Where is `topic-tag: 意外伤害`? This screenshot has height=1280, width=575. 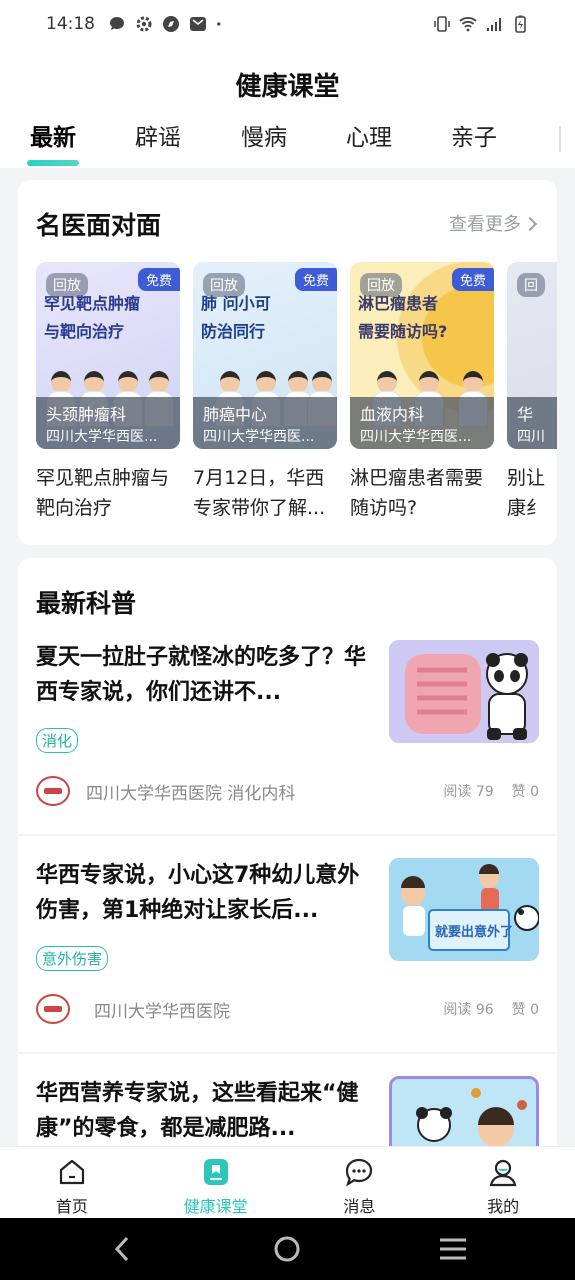
topic-tag: 意外伤害 is located at coordinates (72, 958).